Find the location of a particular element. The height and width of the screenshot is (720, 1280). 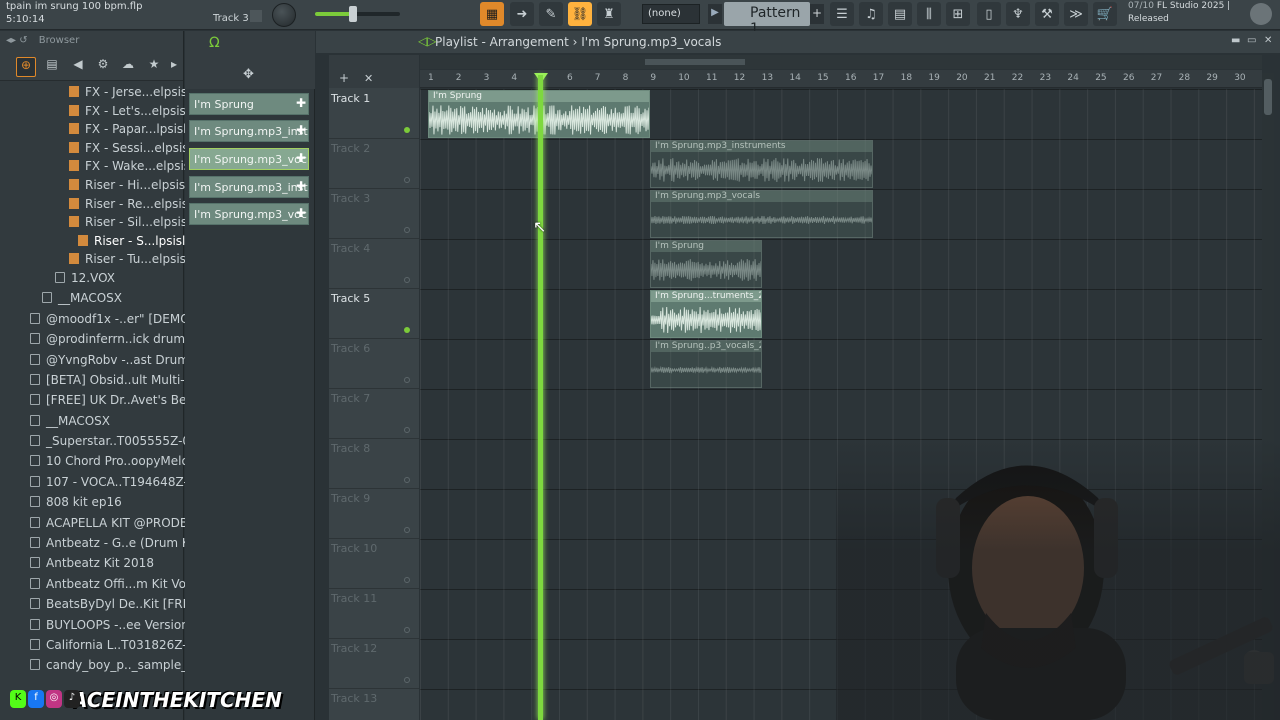

remove-track-icon: ✕ is located at coordinates (368, 78).